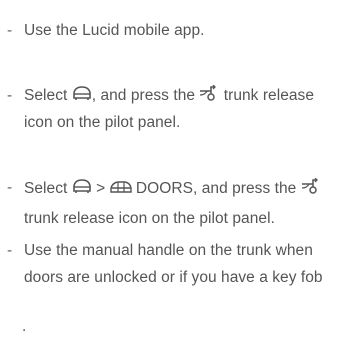  I want to click on car-doors-icon, so click(120, 187).